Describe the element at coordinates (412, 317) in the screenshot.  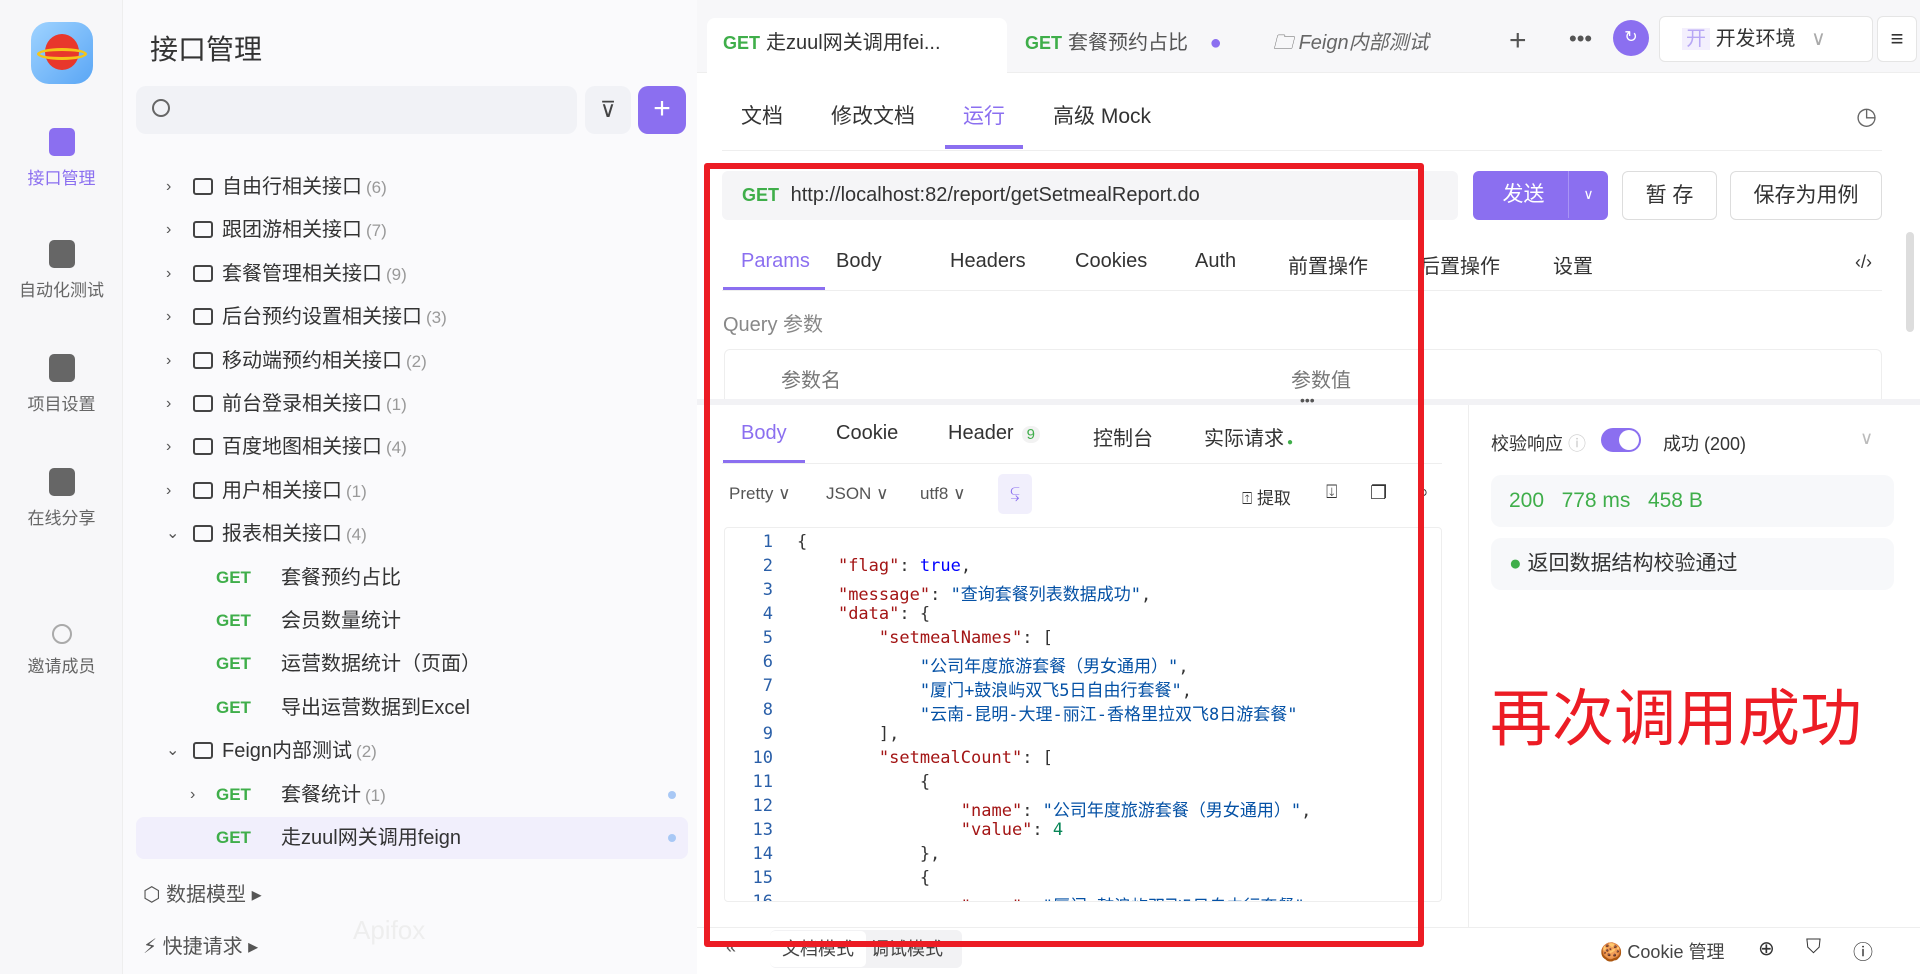
I see `tree-folder: › 后台预约设置相关接口 (3)` at that location.